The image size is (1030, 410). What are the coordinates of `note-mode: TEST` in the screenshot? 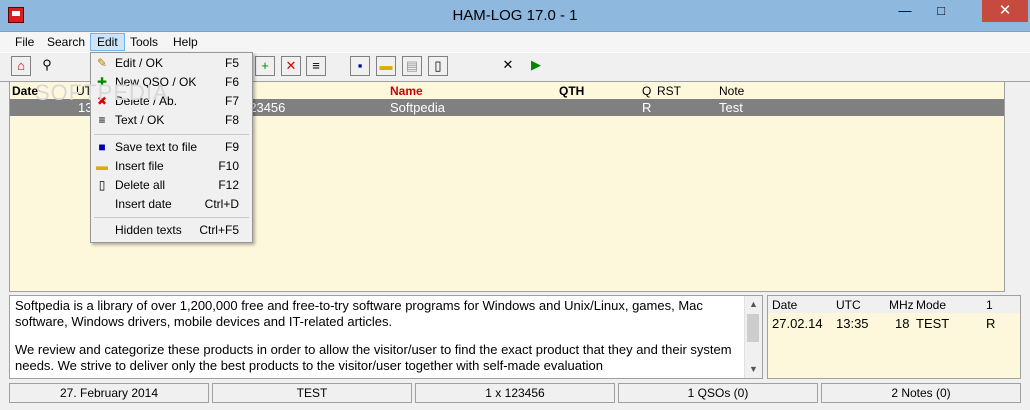 It's located at (933, 323).